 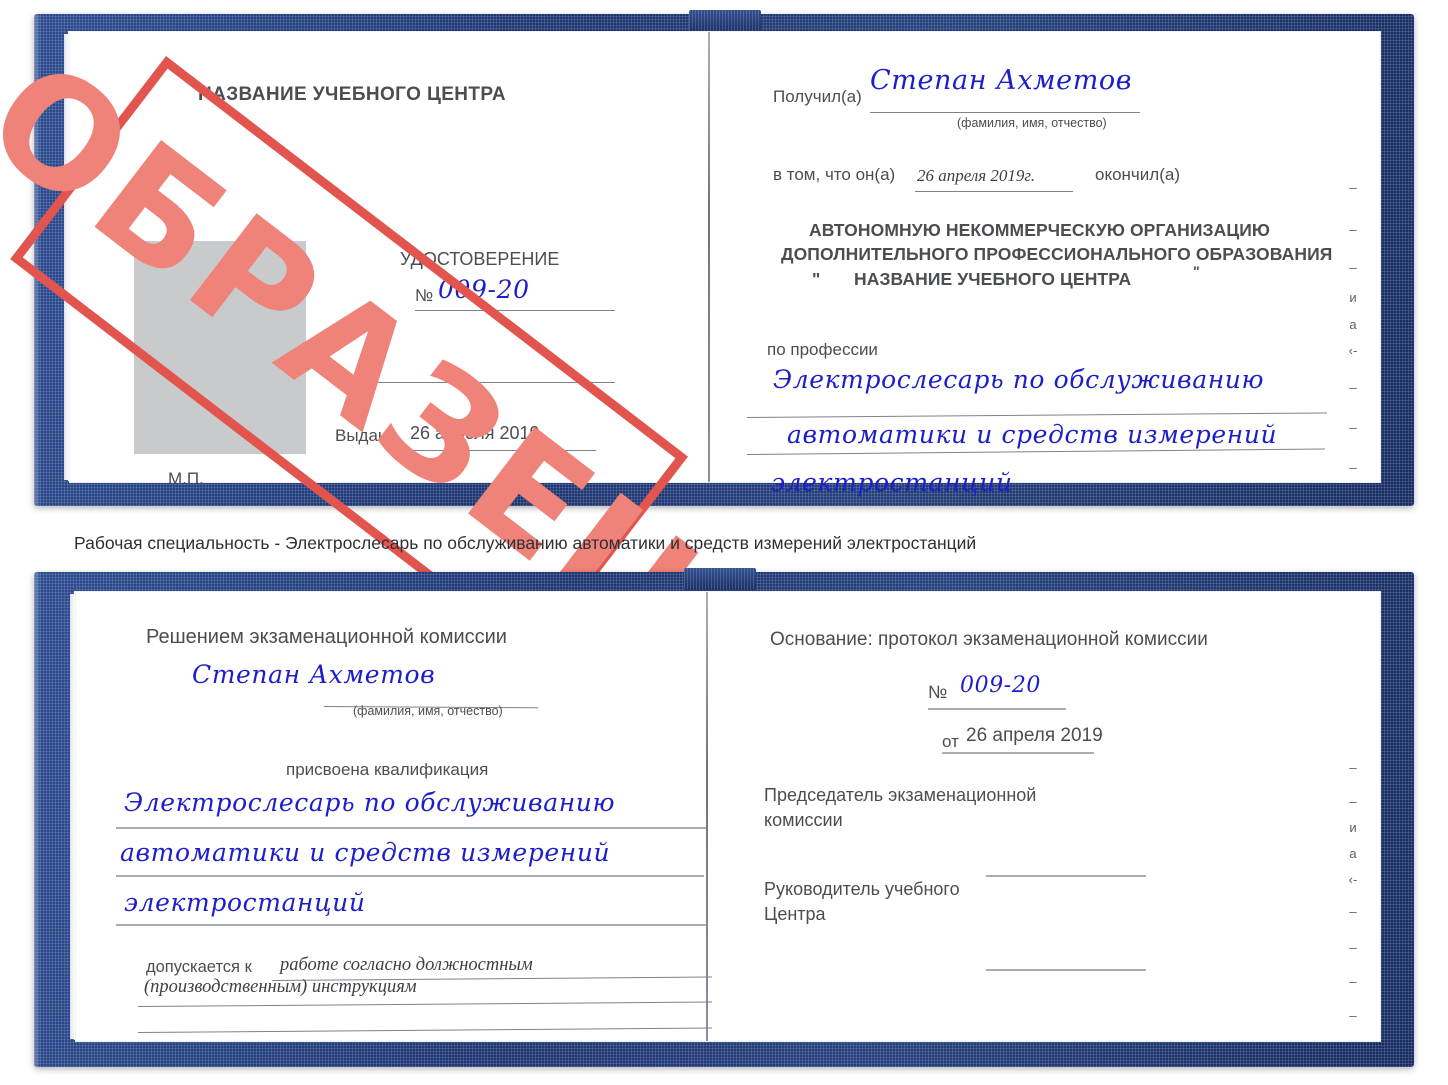 What do you see at coordinates (314, 674) in the screenshot?
I see `graduate-name: Степан Ахметов` at bounding box center [314, 674].